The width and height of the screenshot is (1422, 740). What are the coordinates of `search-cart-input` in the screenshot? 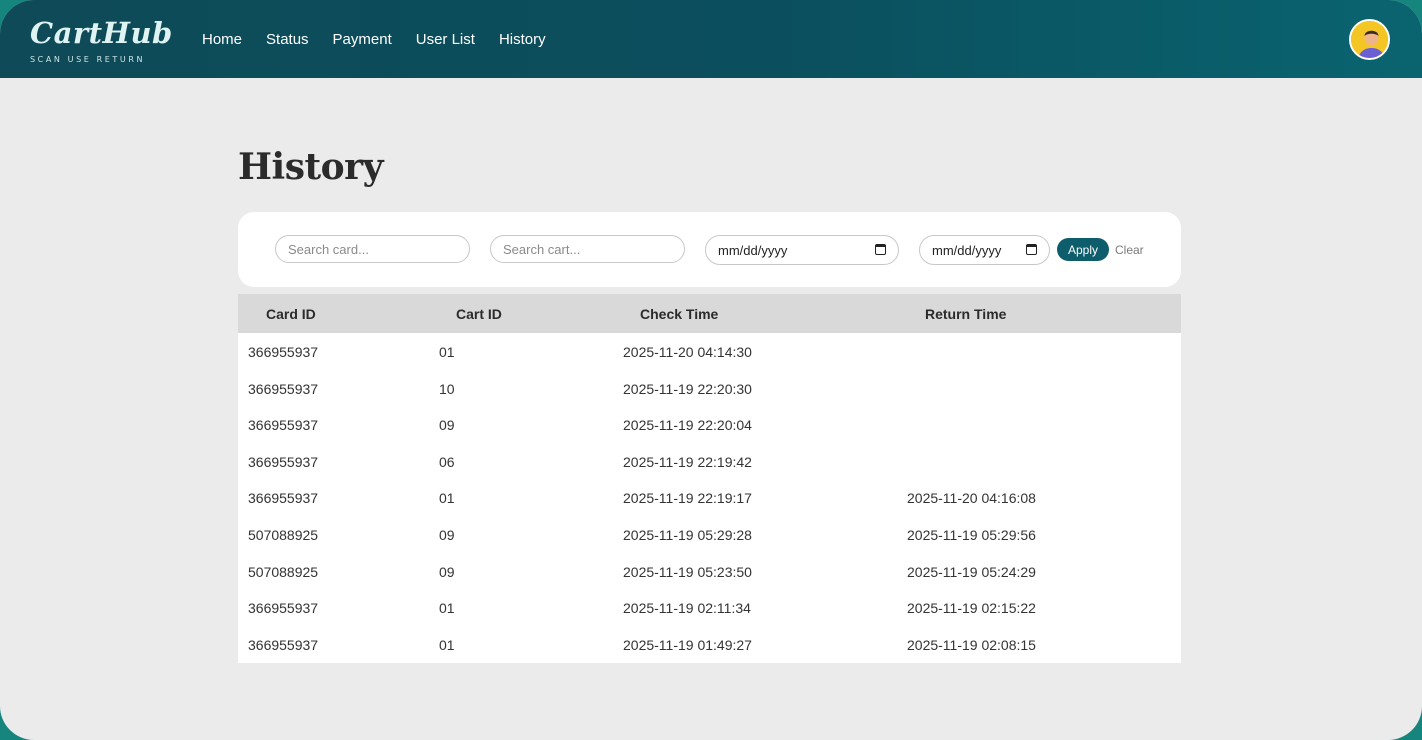 It's located at (587, 249).